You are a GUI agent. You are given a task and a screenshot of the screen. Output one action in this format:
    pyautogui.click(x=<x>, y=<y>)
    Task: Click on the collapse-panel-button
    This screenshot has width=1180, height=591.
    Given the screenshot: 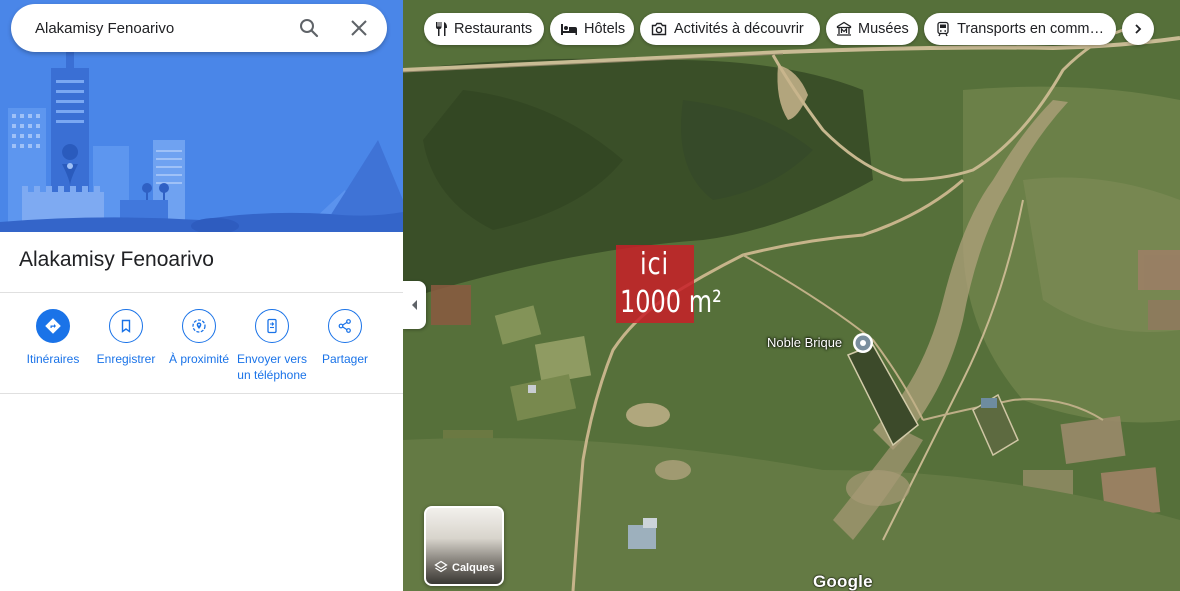 What is the action you would take?
    pyautogui.click(x=414, y=305)
    